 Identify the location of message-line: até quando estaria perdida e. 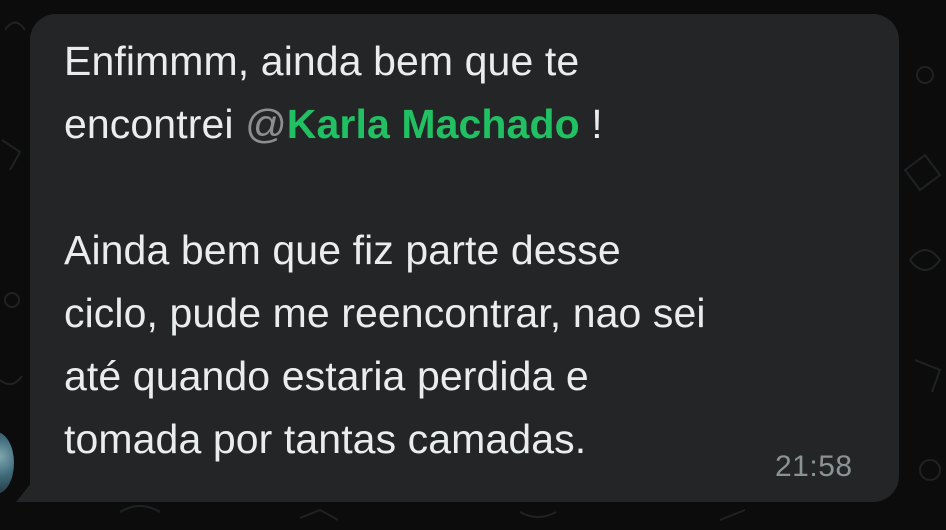
(474, 376).